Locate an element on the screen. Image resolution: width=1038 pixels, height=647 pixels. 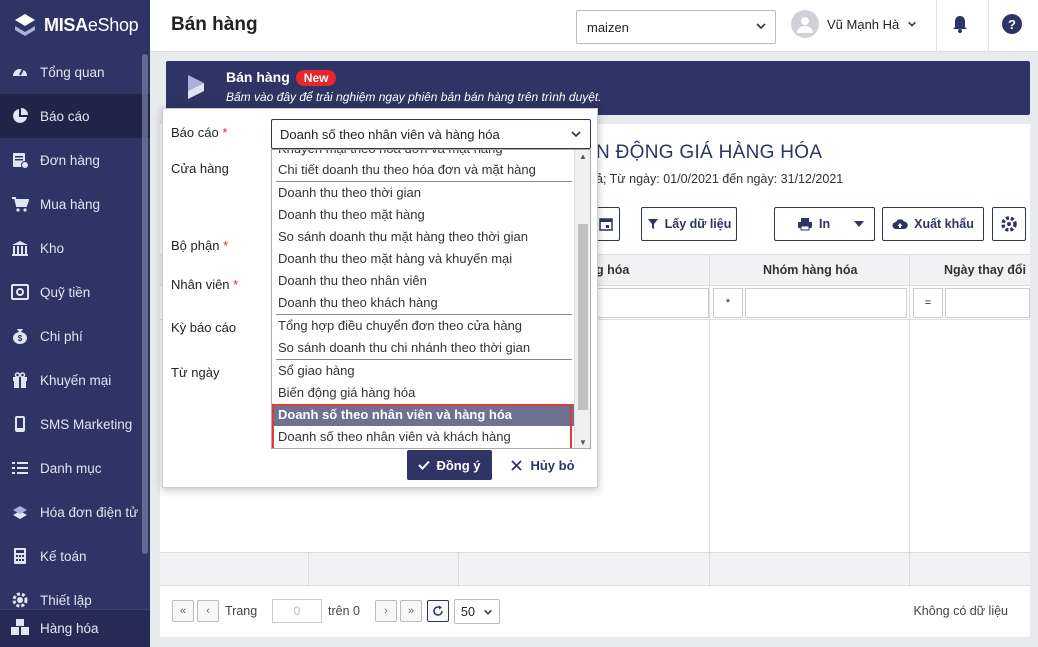
settings-button is located at coordinates (1009, 224).